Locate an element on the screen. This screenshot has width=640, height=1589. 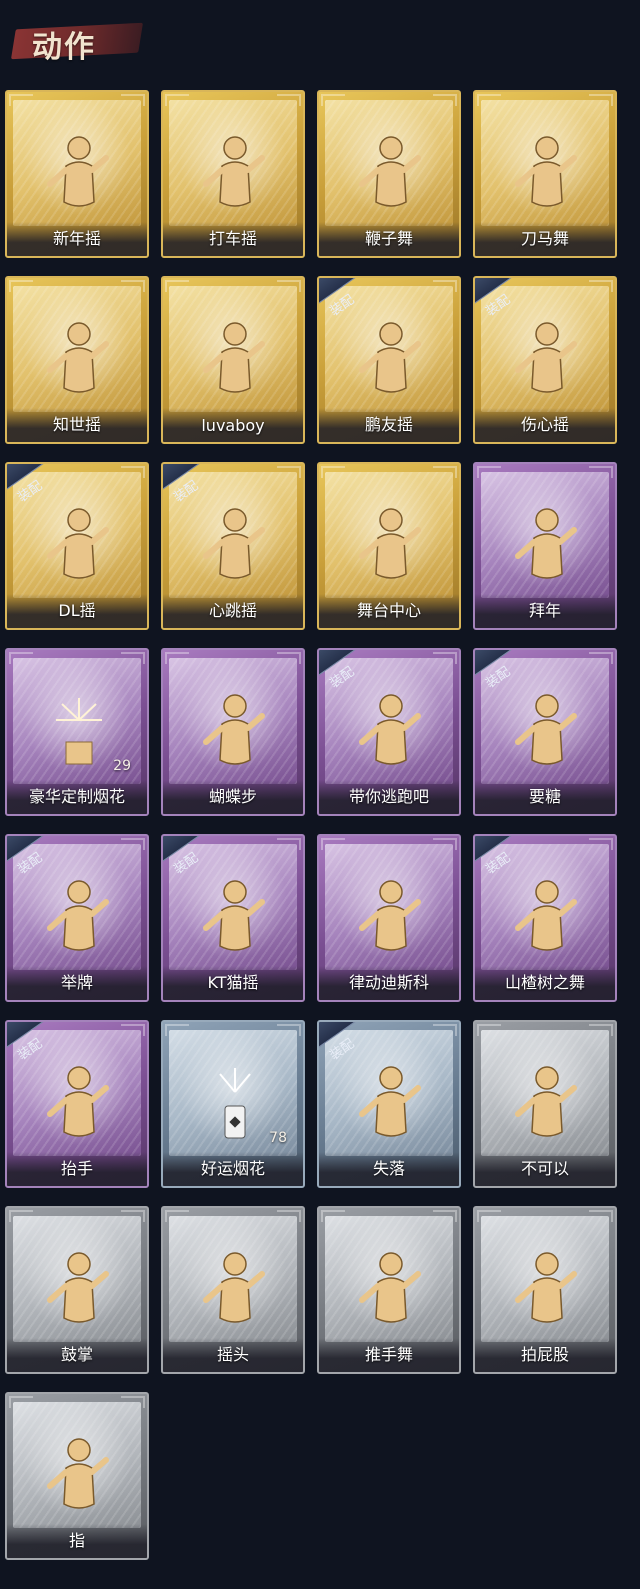
emote-name: 鼓掌 is located at coordinates (76, 1354).